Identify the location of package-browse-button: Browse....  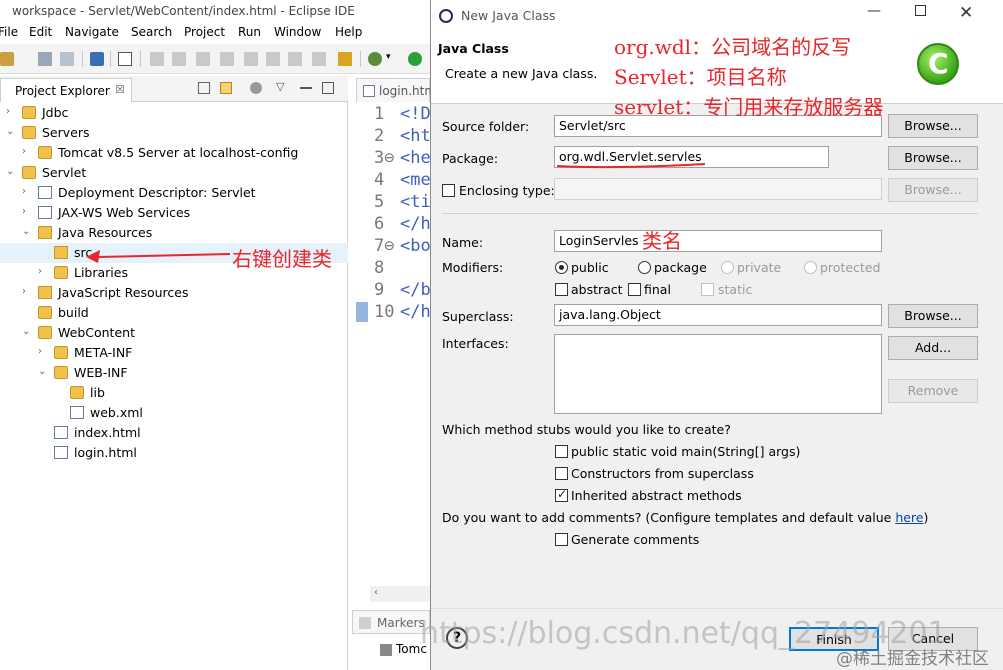
(933, 158).